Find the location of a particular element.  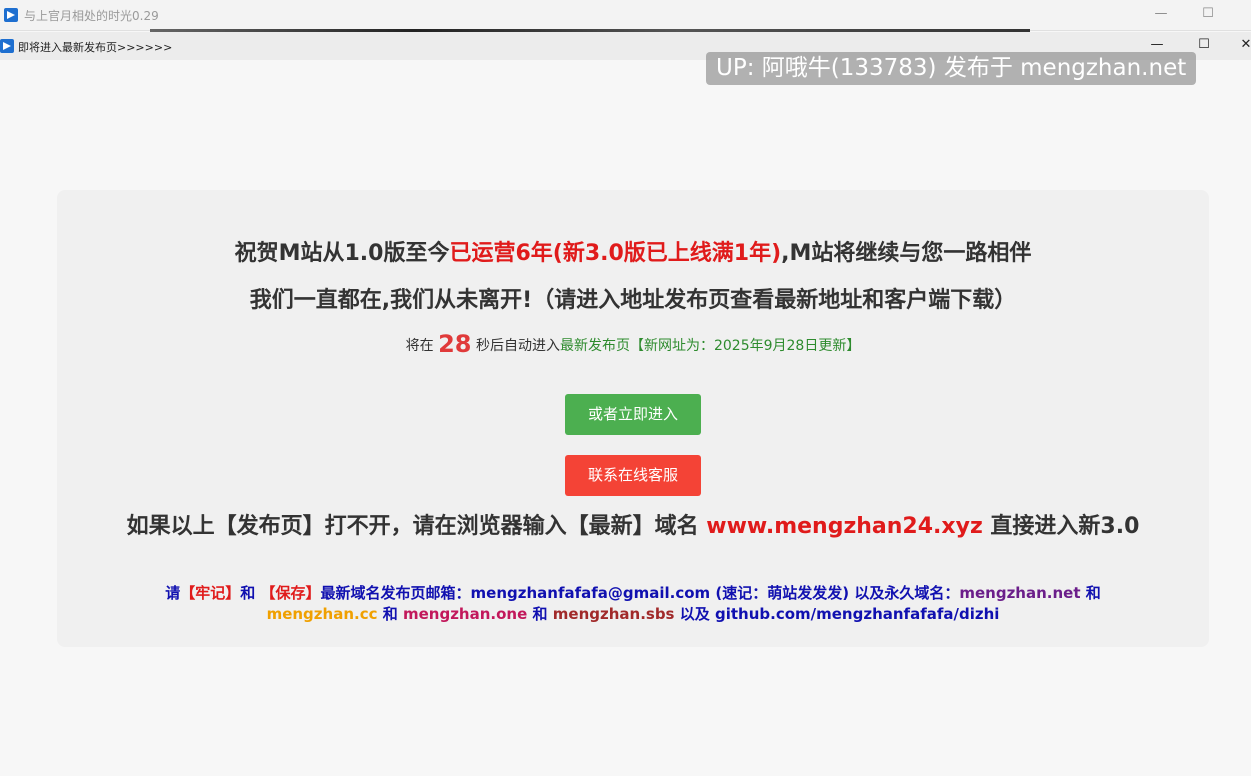

info-save: 【保存】 is located at coordinates (290, 593).